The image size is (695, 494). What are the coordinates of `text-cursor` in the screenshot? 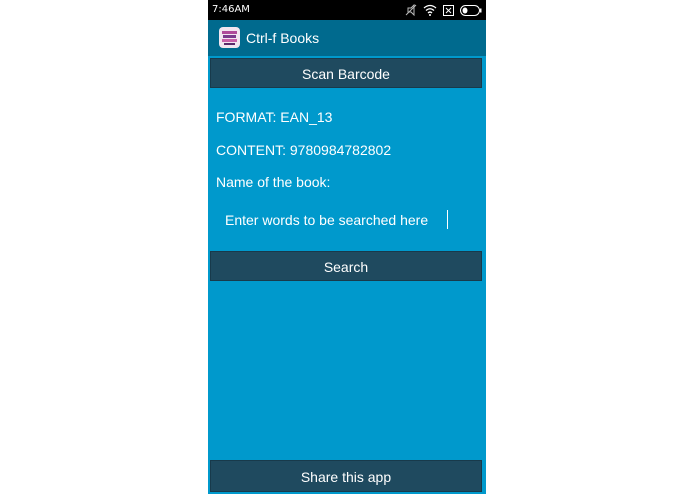 It's located at (447, 219).